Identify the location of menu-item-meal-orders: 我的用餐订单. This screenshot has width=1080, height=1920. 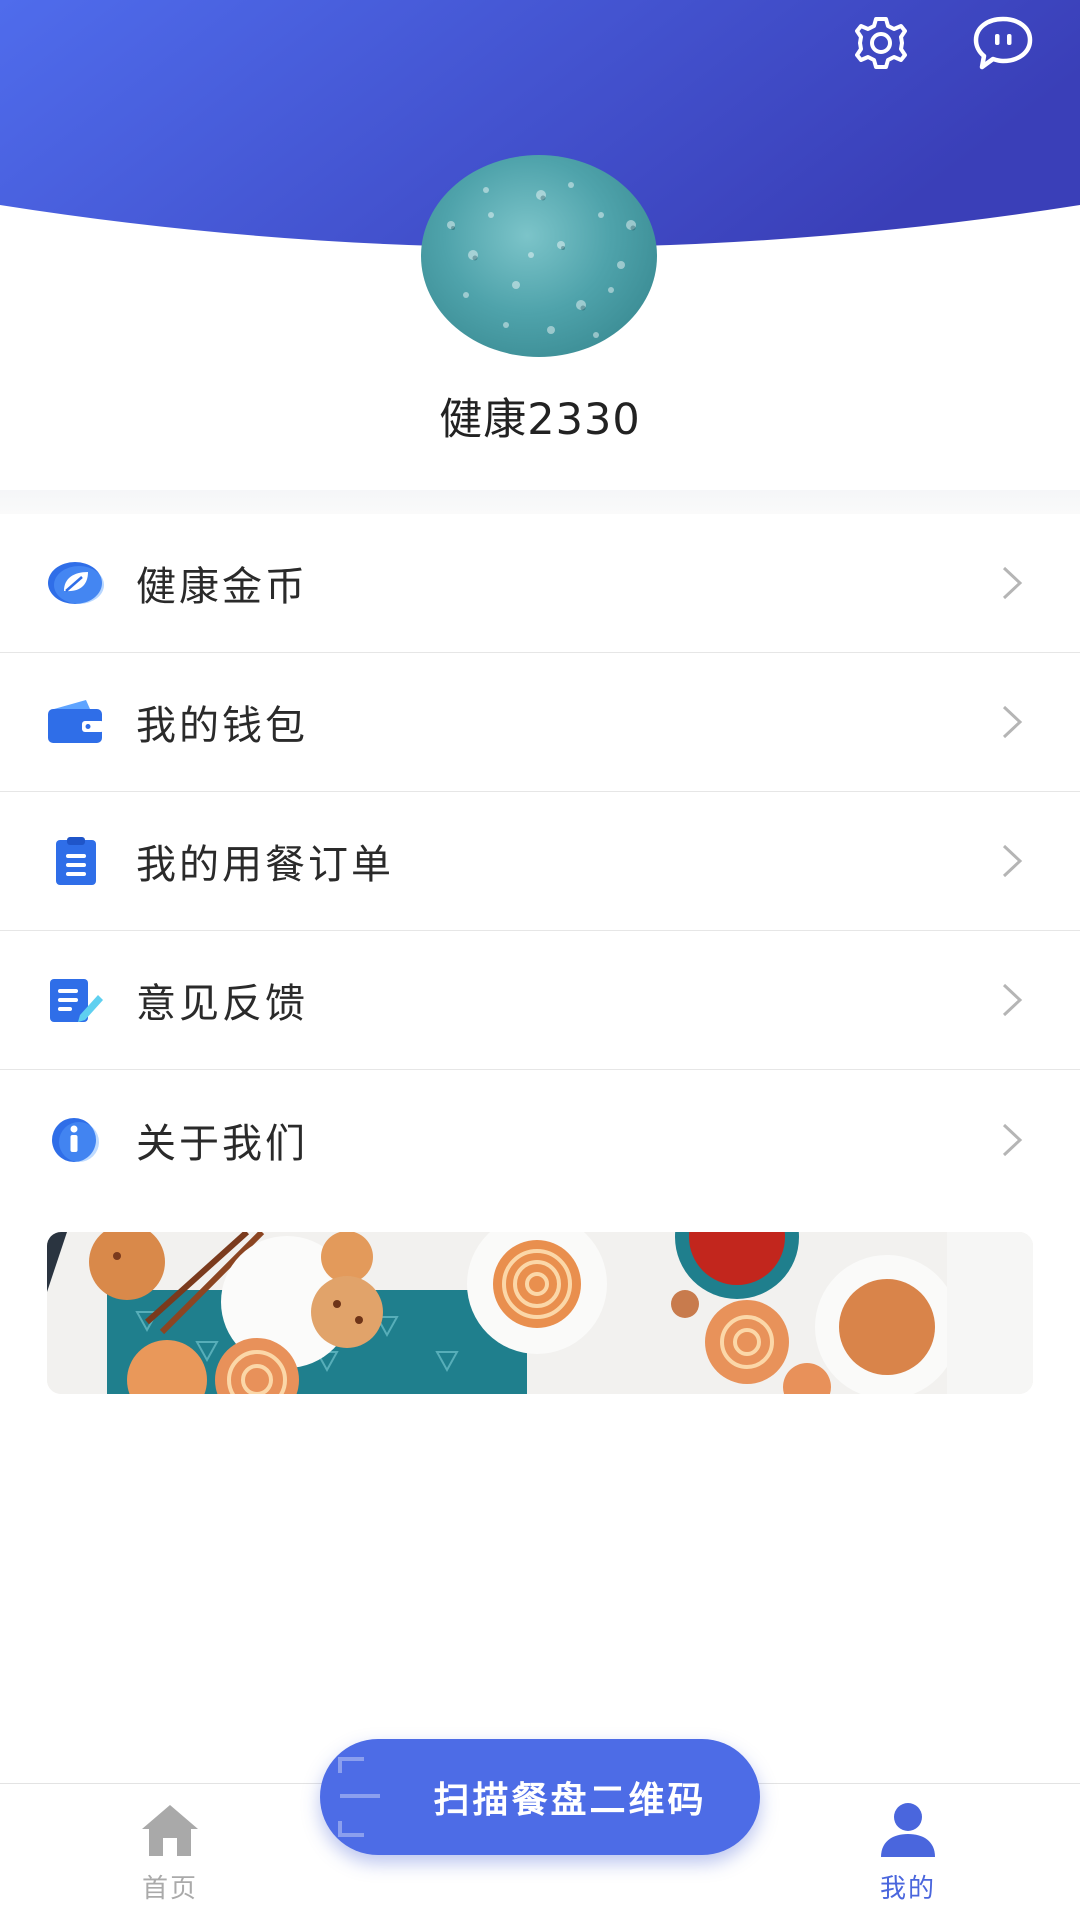
(540, 861).